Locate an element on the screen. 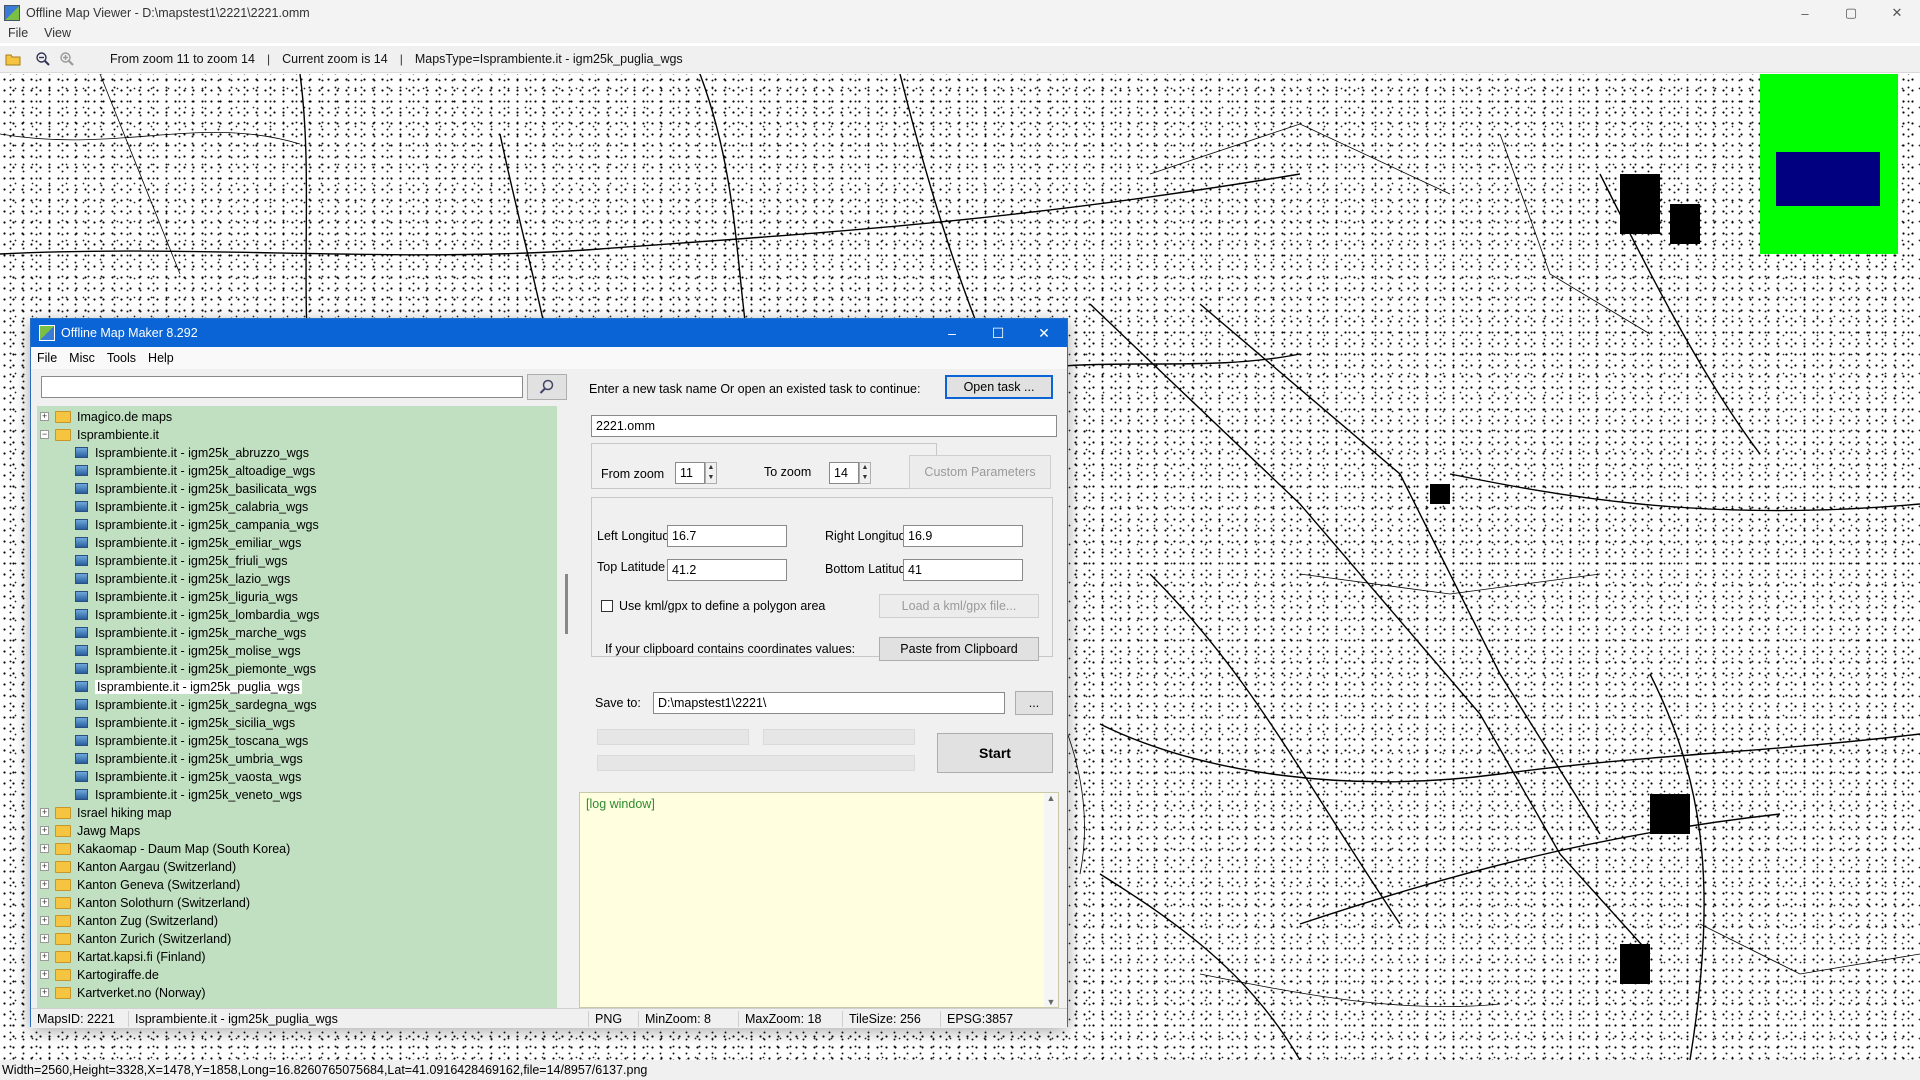  to-zoom-field: 14 is located at coordinates (844, 473).